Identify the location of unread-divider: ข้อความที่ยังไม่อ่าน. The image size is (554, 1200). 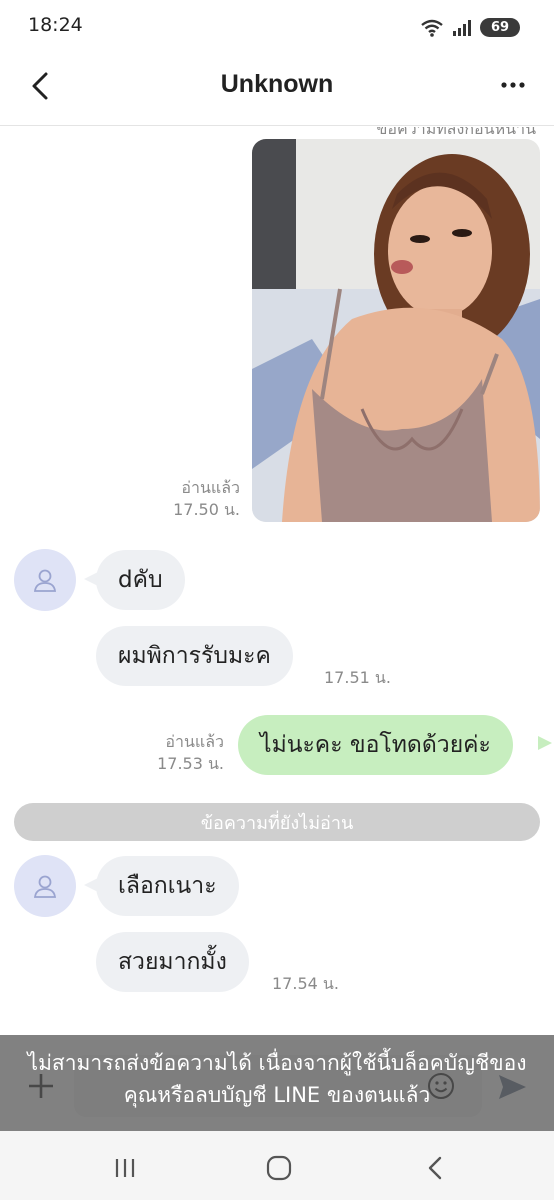
(277, 822).